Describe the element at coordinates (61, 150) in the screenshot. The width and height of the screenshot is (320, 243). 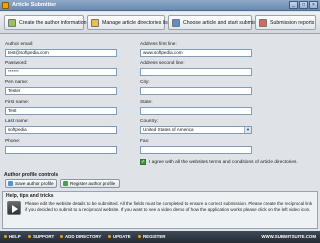
I see `phone-input` at that location.